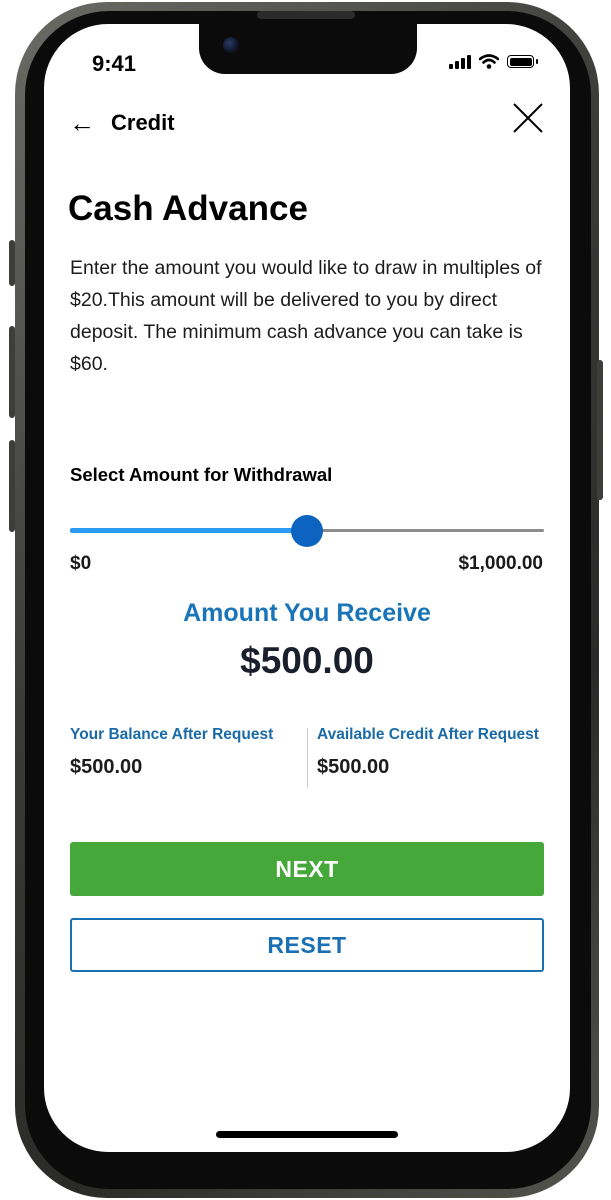  Describe the element at coordinates (12, 486) in the screenshot. I see `volume-down-button` at that location.